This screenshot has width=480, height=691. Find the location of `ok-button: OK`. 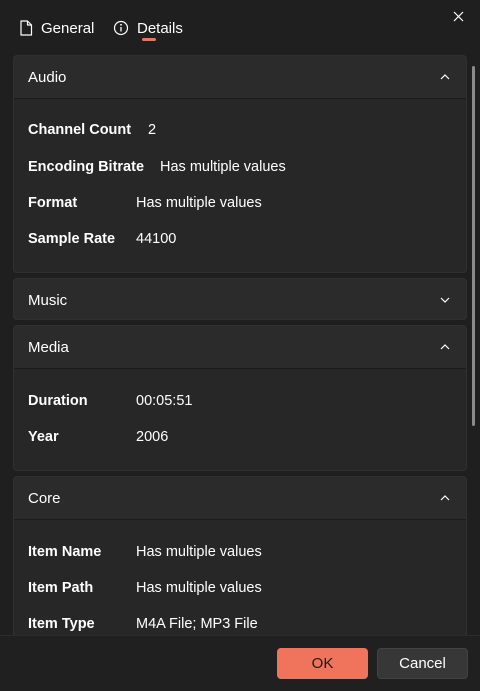

ok-button: OK is located at coordinates (322, 663).